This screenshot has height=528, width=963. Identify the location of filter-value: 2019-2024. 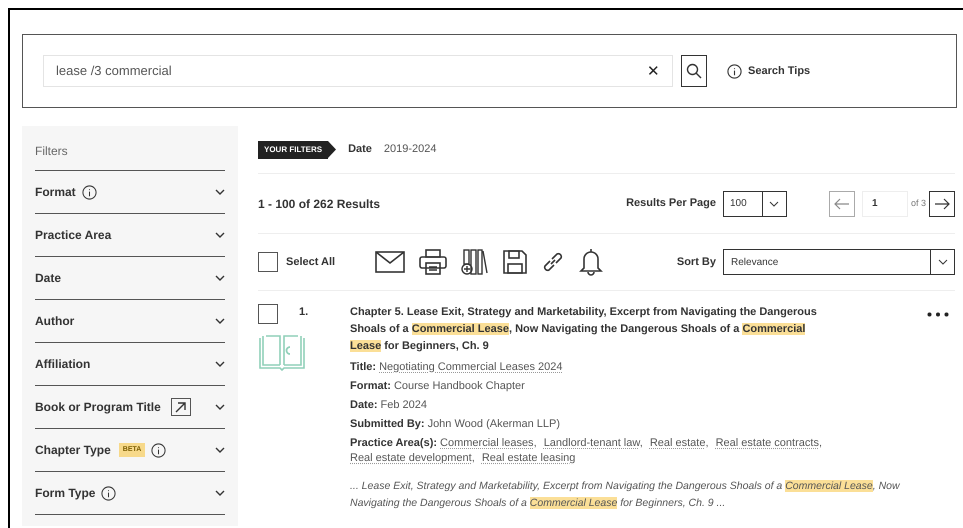
(410, 150).